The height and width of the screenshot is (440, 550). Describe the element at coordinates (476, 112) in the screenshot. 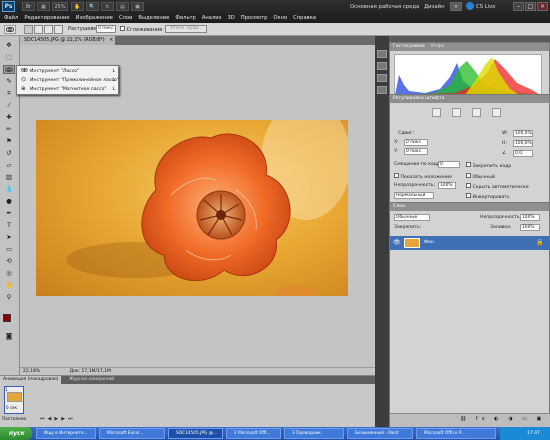

I see `align-right-icon` at that location.